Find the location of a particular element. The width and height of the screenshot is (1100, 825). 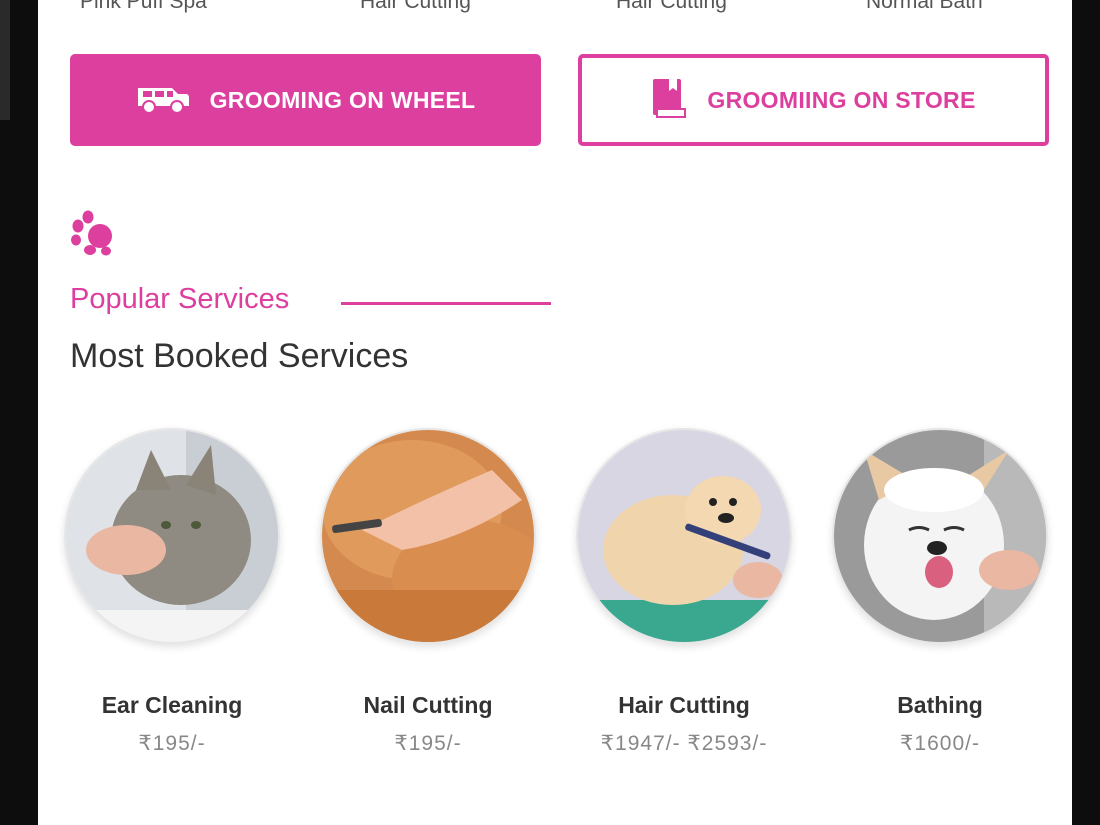

service-card-bathing: Bathing ₹1600/- is located at coordinates (940, 592).